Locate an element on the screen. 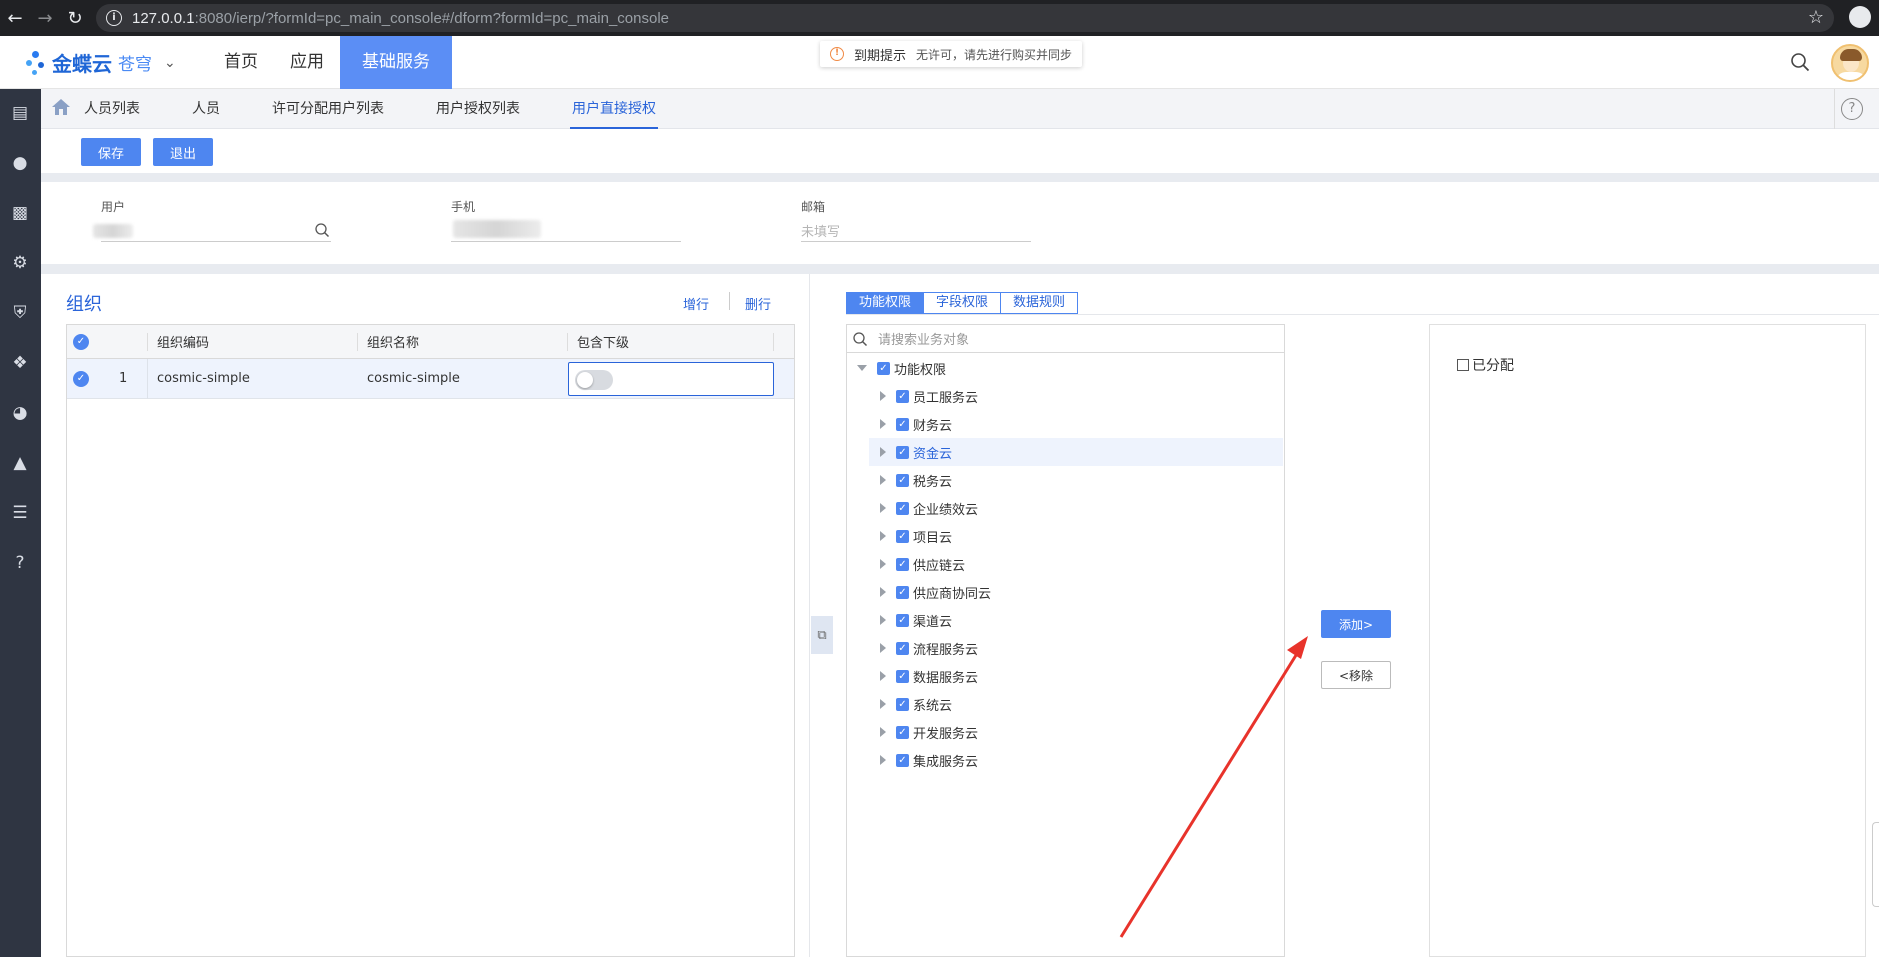  back-icon: ← is located at coordinates (15, 18).